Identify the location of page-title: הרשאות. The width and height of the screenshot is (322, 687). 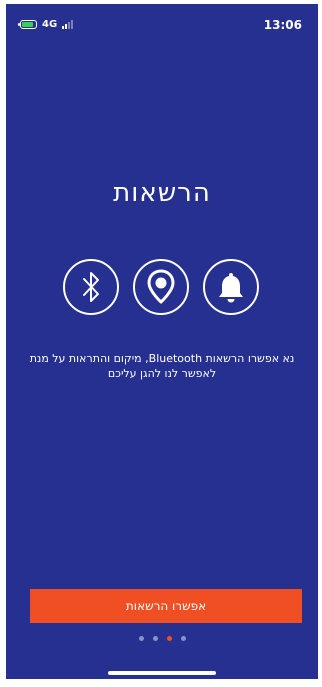
(162, 193).